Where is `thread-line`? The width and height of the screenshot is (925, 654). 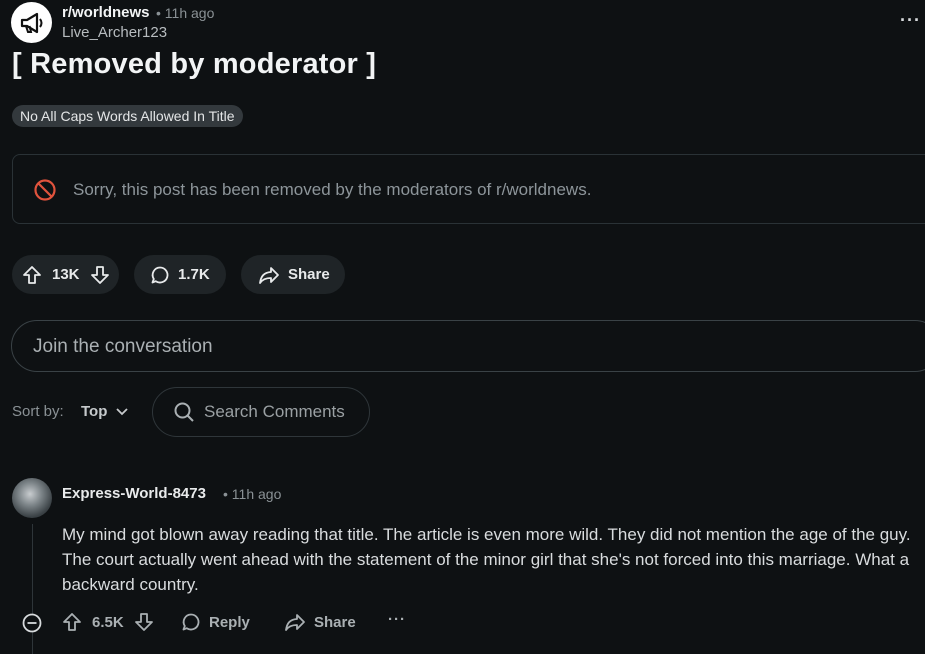
thread-line is located at coordinates (32, 589).